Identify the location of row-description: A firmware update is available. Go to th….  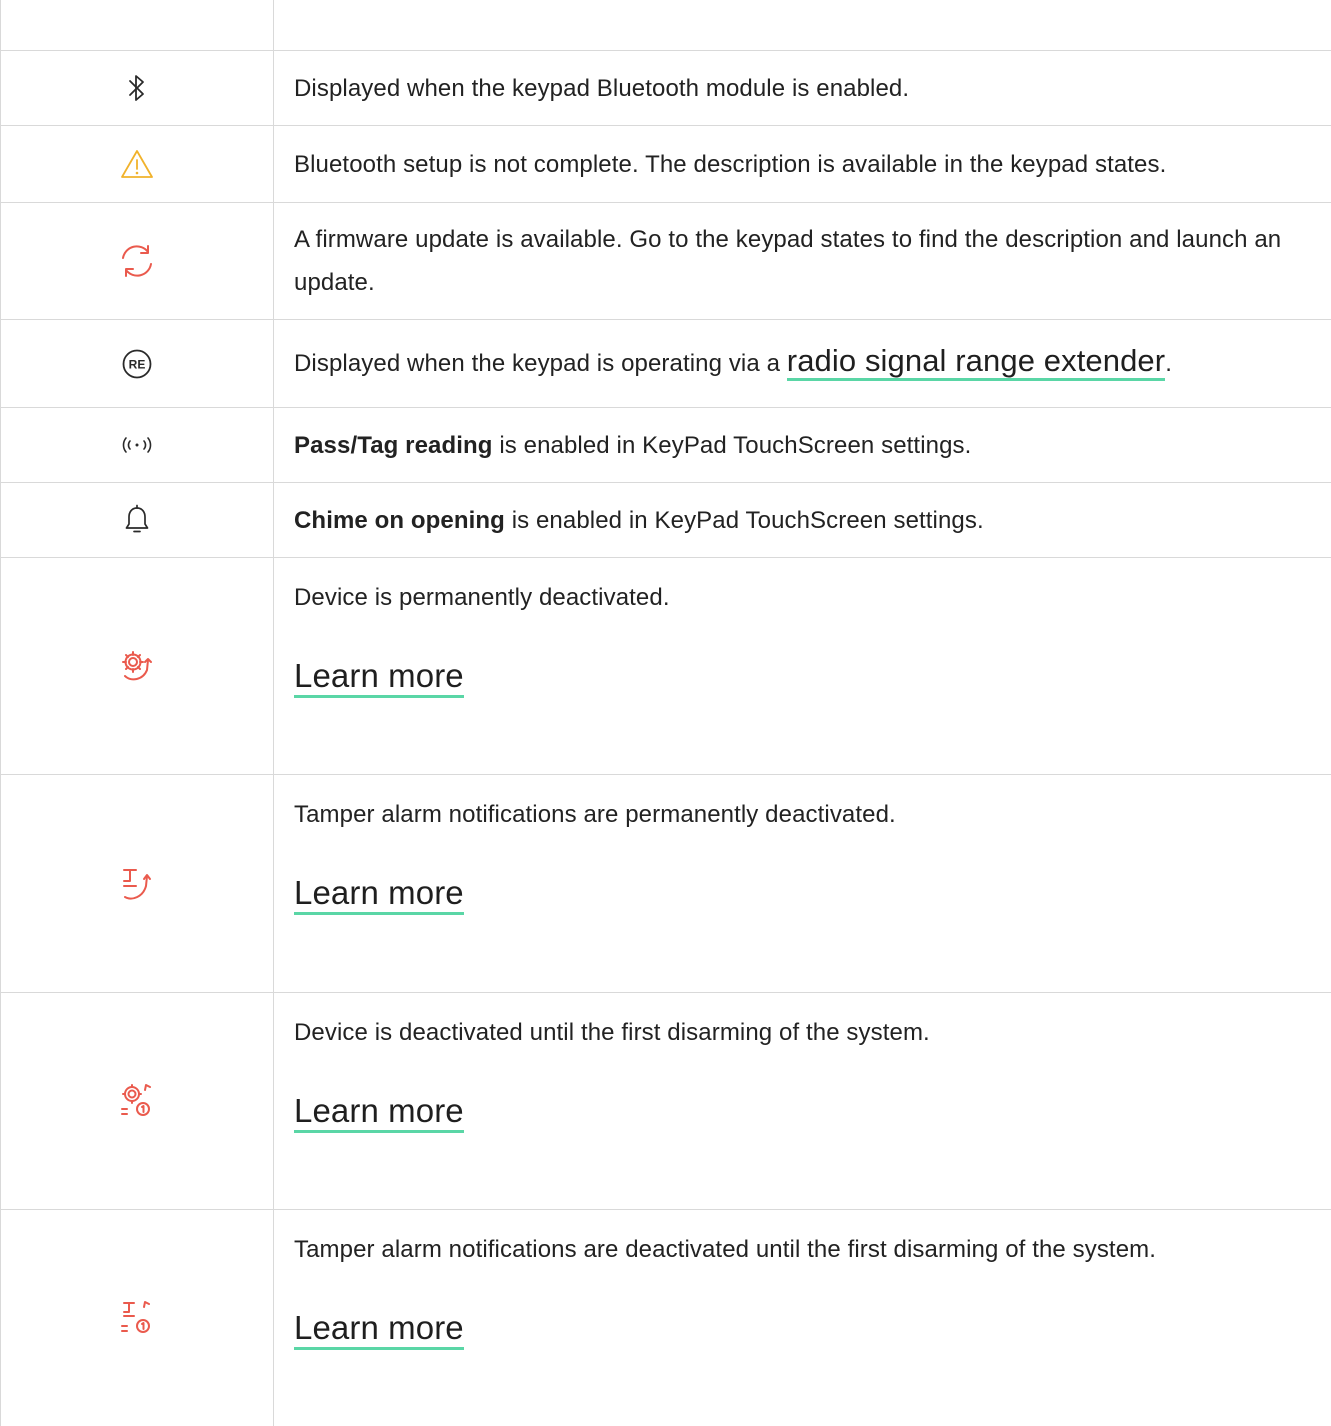
(788, 261).